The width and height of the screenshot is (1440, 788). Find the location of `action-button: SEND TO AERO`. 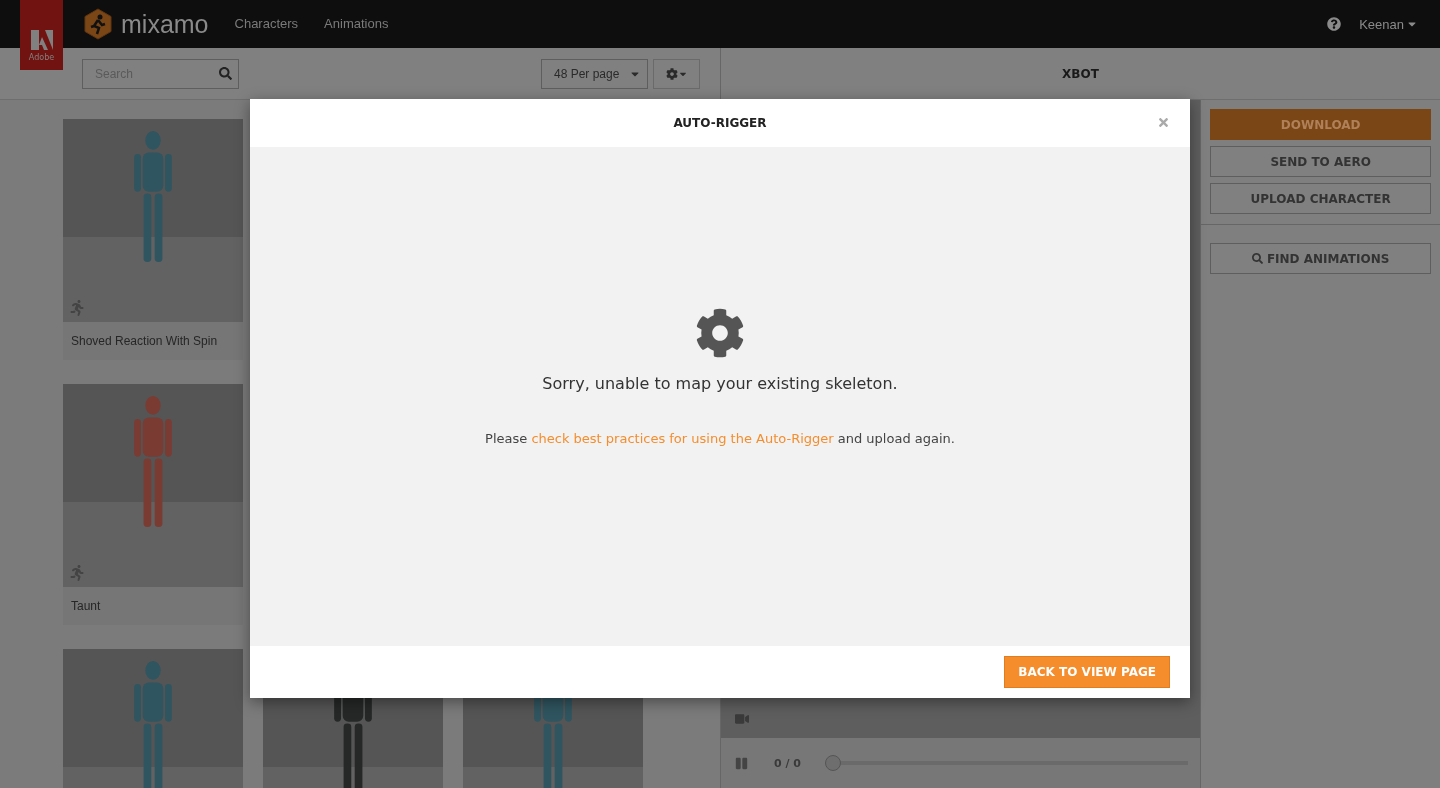

action-button: SEND TO AERO is located at coordinates (1320, 161).